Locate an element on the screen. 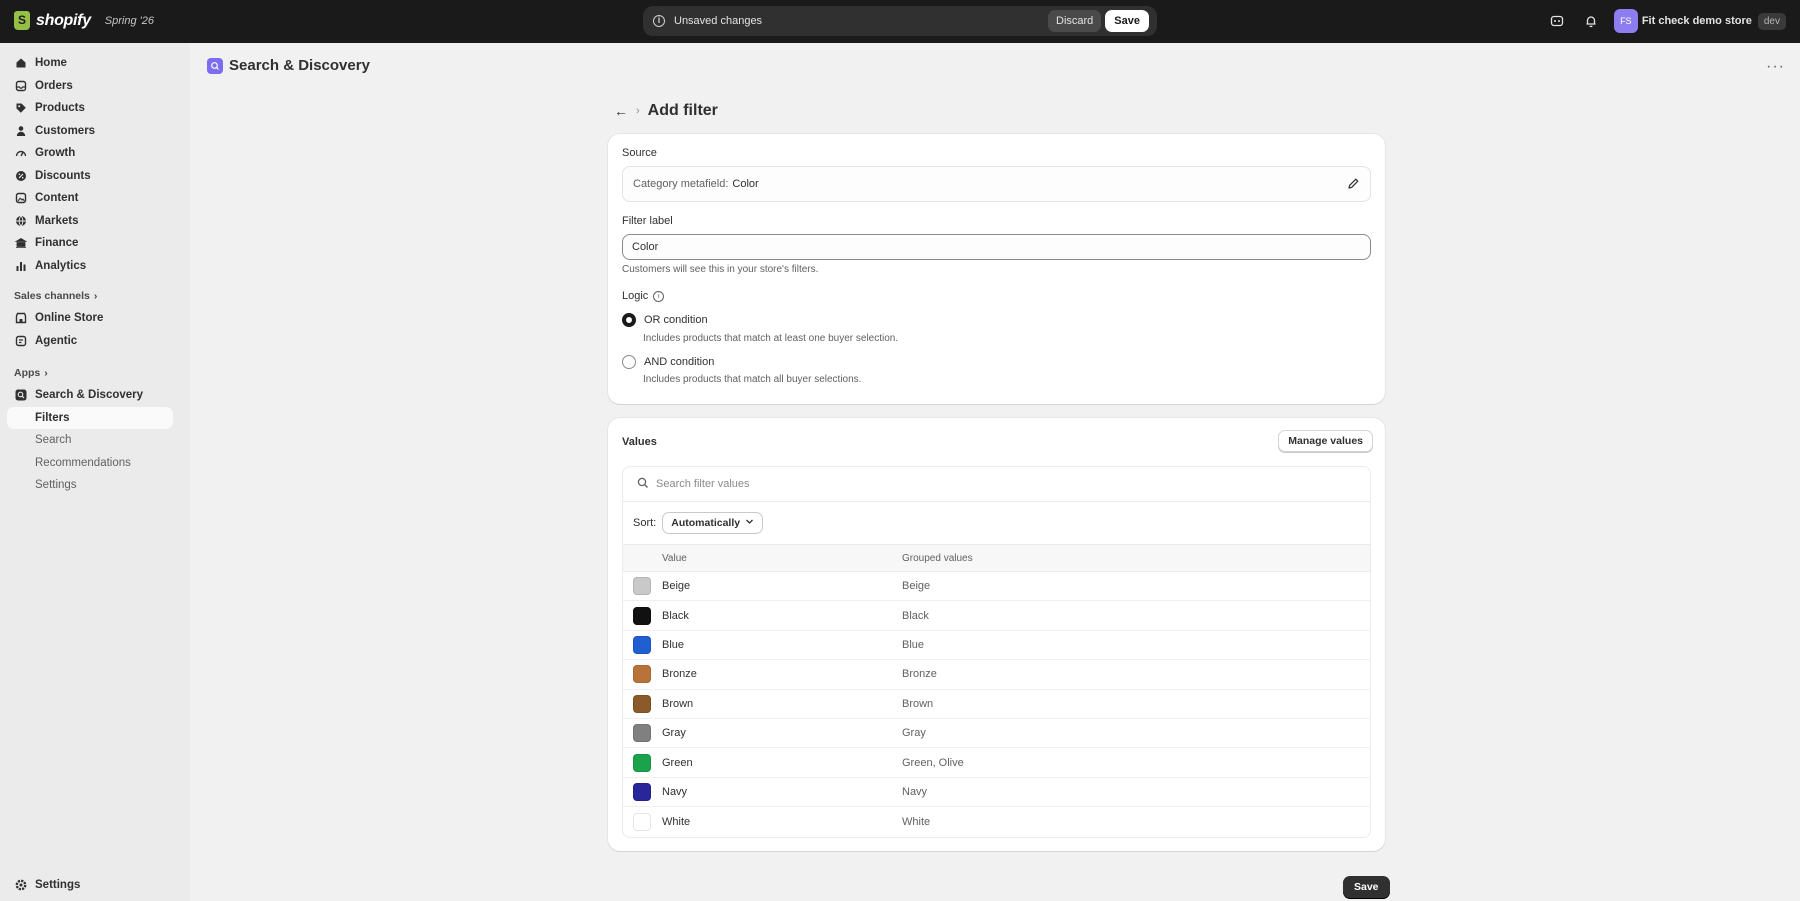  section-label: Sales channels is located at coordinates (52, 296).